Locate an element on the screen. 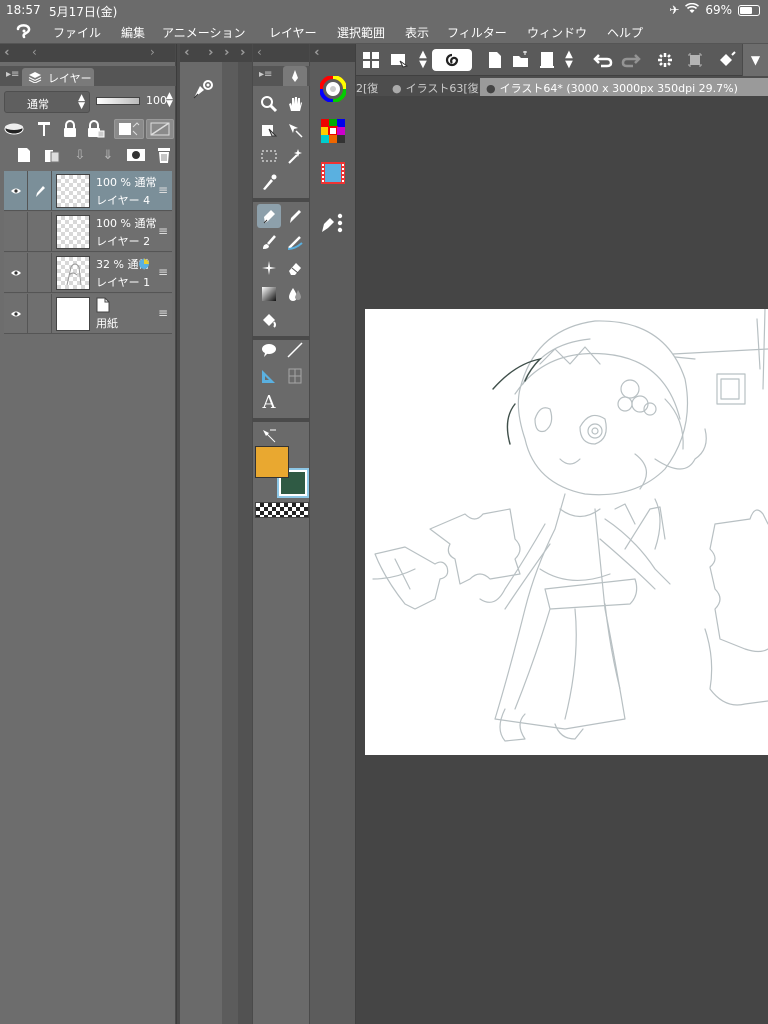 The width and height of the screenshot is (768, 1024). menu-filter: フィルター is located at coordinates (477, 32).